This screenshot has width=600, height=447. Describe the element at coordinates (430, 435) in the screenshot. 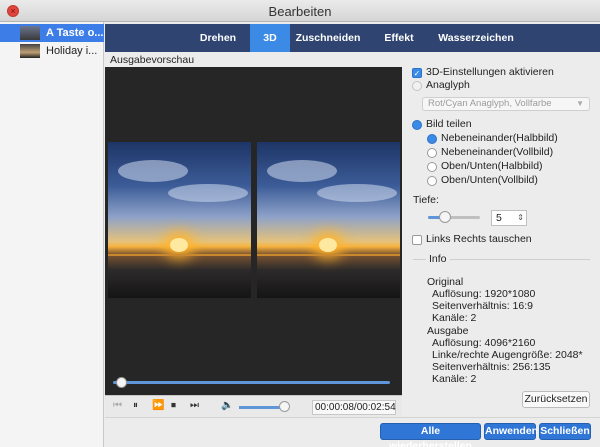

I see `restore-all-button: Alle wiederherstellen` at that location.